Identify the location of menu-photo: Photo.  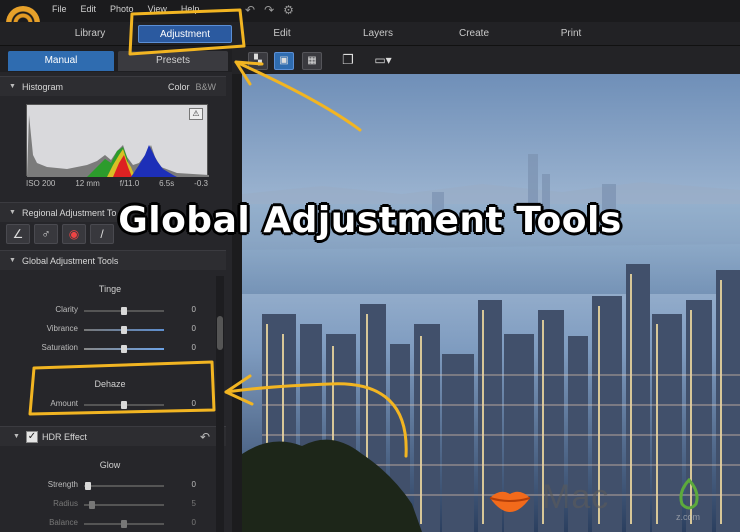
(122, 9).